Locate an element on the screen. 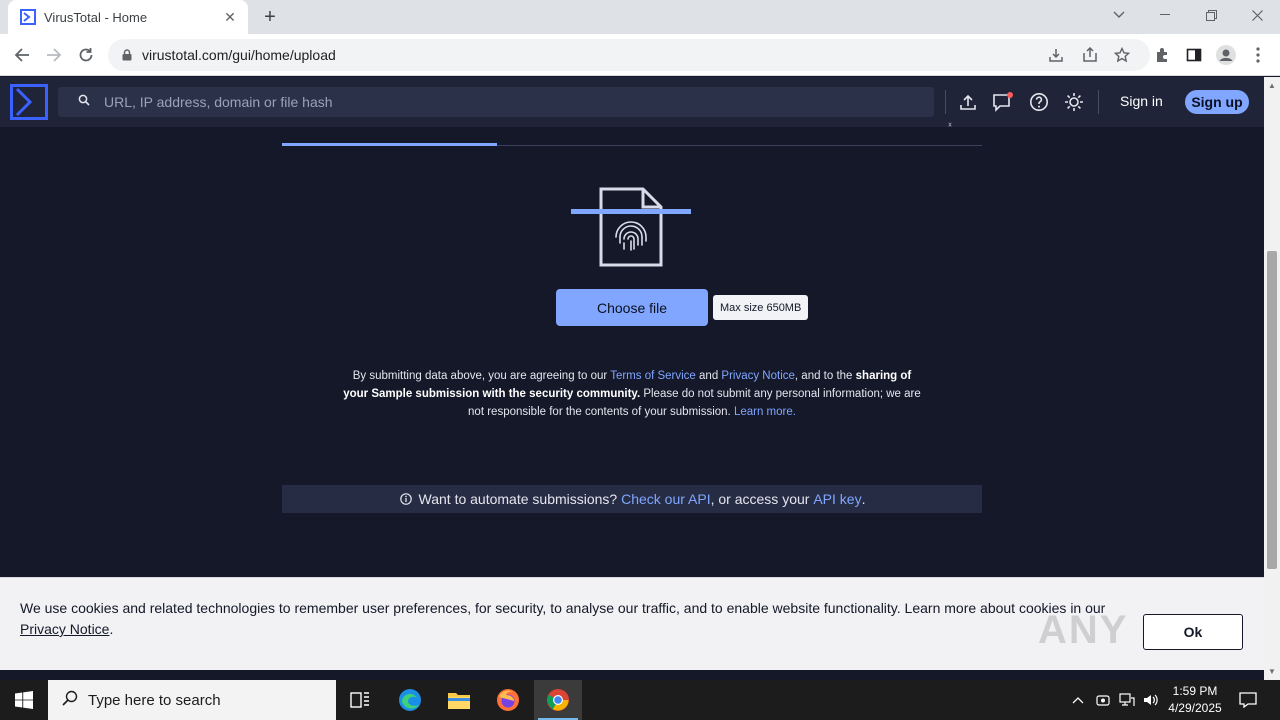  close-window-icon is located at coordinates (1257, 15).